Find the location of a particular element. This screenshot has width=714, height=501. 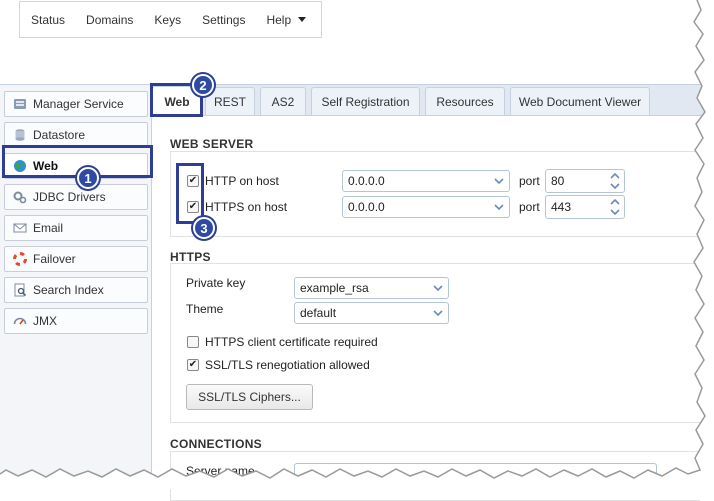

http-port-stepper: 80 is located at coordinates (585, 181).